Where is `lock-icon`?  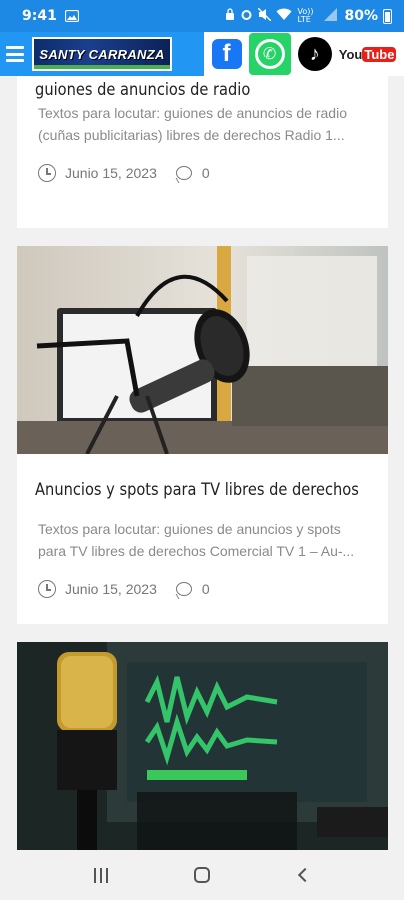 lock-icon is located at coordinates (230, 16).